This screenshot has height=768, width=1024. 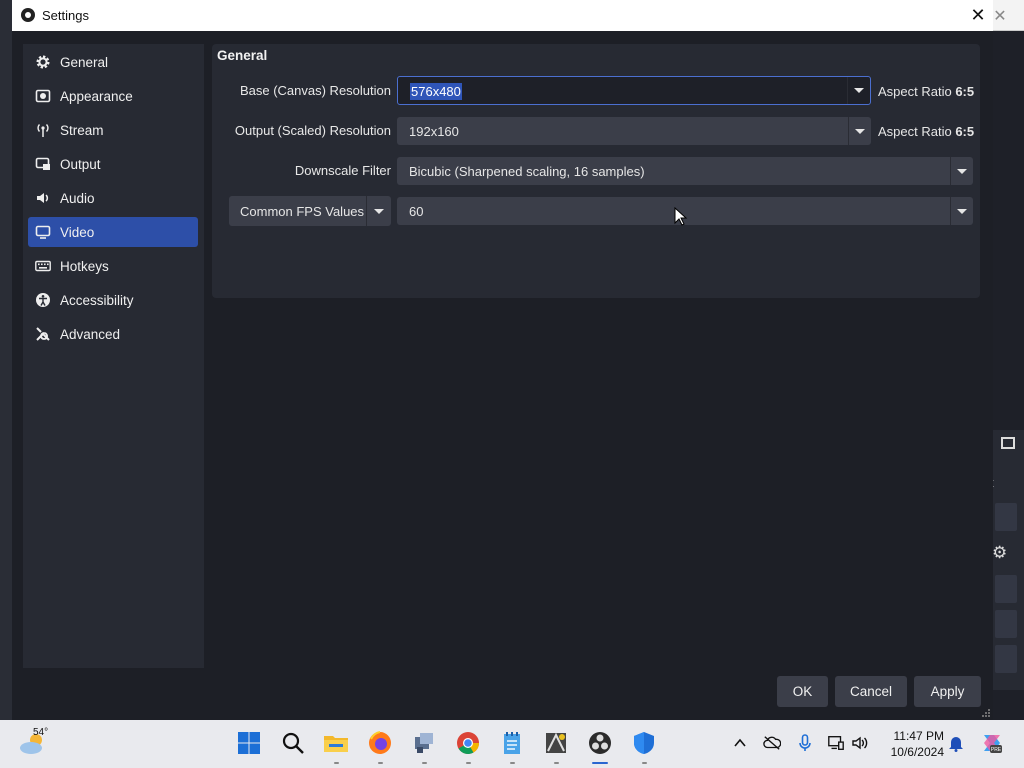 What do you see at coordinates (836, 743) in the screenshot?
I see `network-icon` at bounding box center [836, 743].